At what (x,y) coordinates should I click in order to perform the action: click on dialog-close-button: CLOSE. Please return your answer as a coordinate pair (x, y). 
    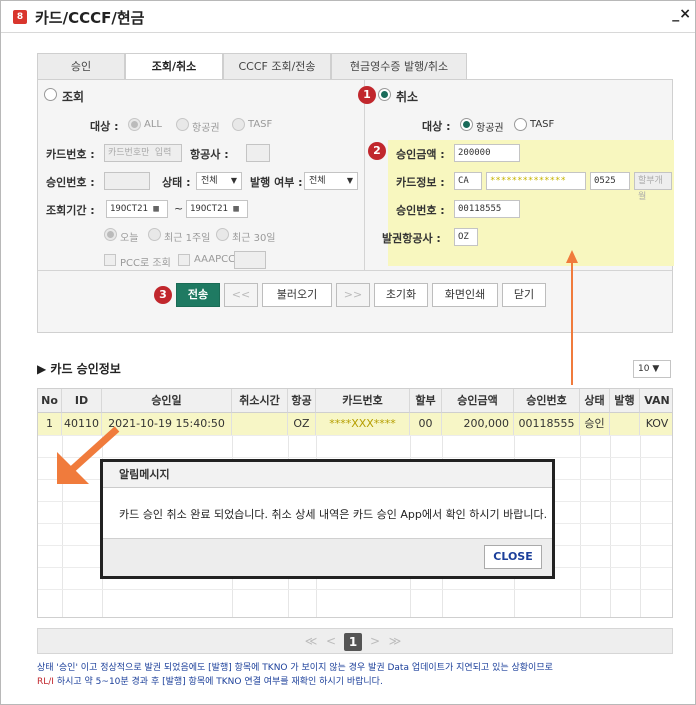
    Looking at the image, I should click on (513, 557).